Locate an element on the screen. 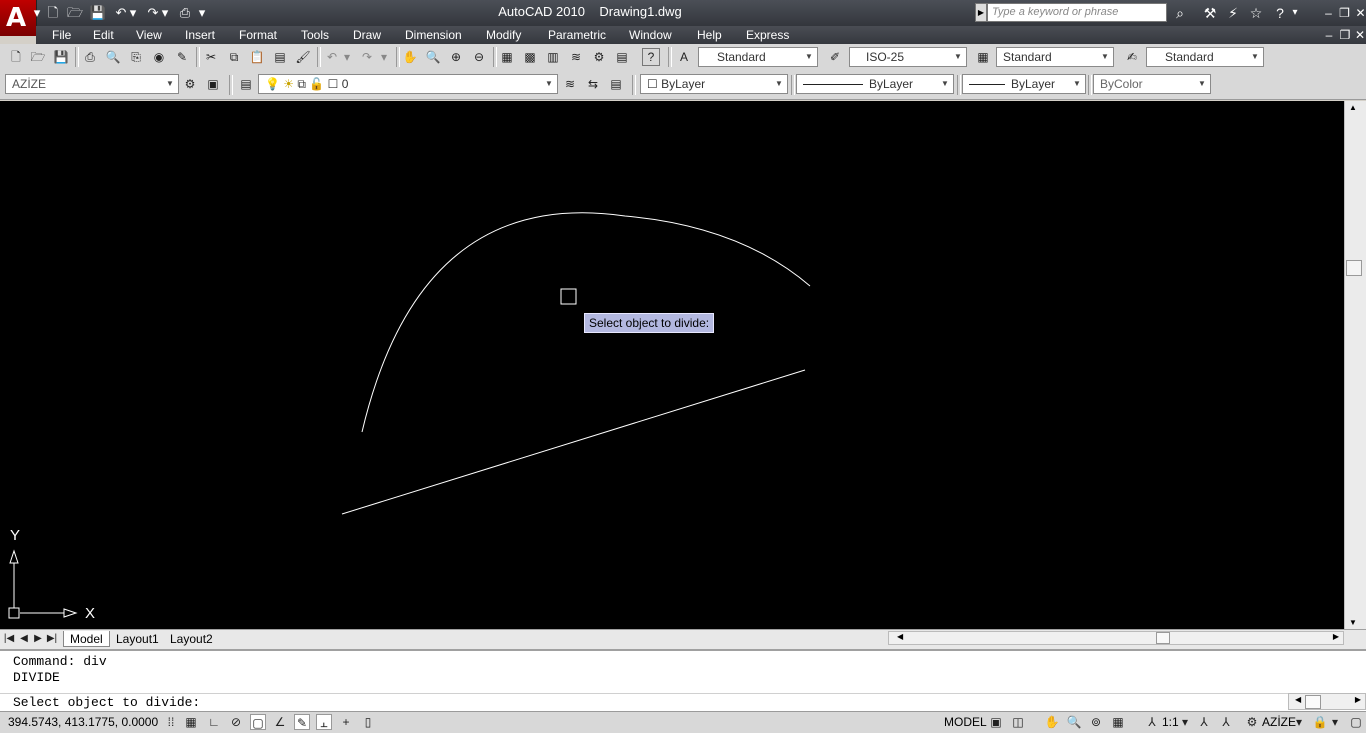  menu-insert: Insert is located at coordinates (200, 35).